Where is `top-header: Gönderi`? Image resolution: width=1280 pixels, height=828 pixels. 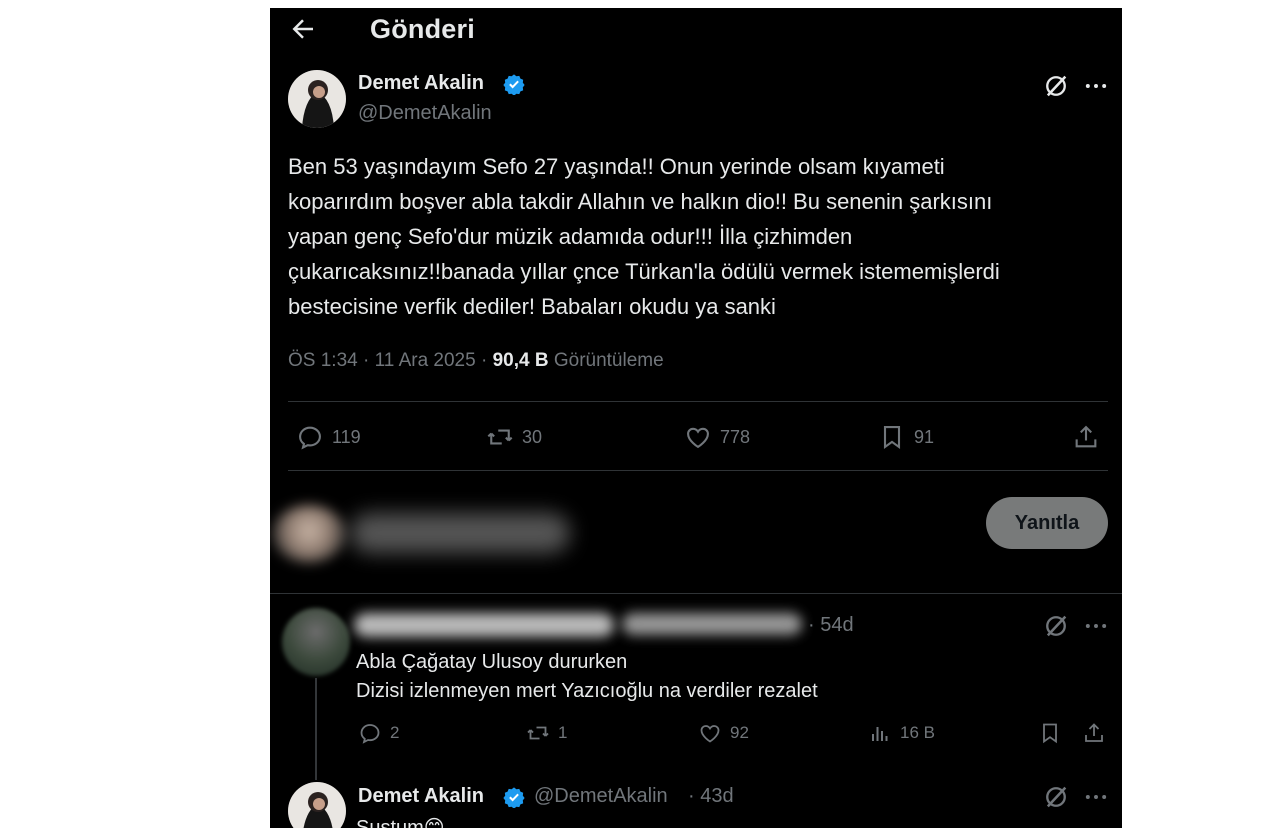
top-header: Gönderi is located at coordinates (696, 31).